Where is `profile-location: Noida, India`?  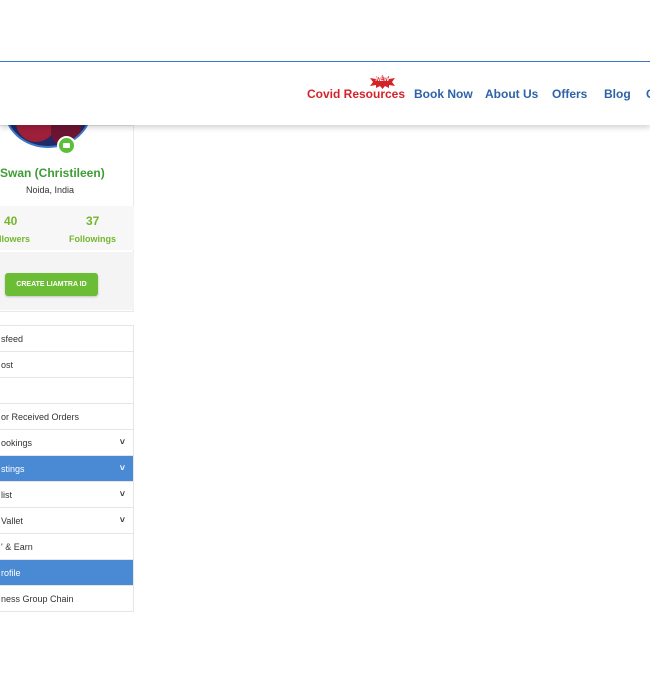
profile-location: Noida, India is located at coordinates (50, 190).